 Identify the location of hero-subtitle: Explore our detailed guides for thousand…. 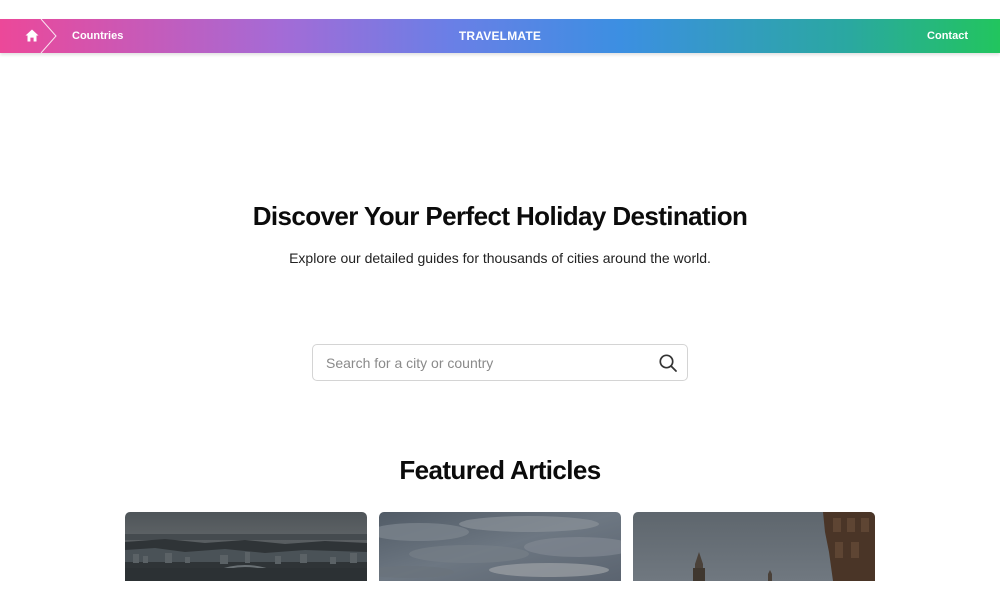
(500, 258).